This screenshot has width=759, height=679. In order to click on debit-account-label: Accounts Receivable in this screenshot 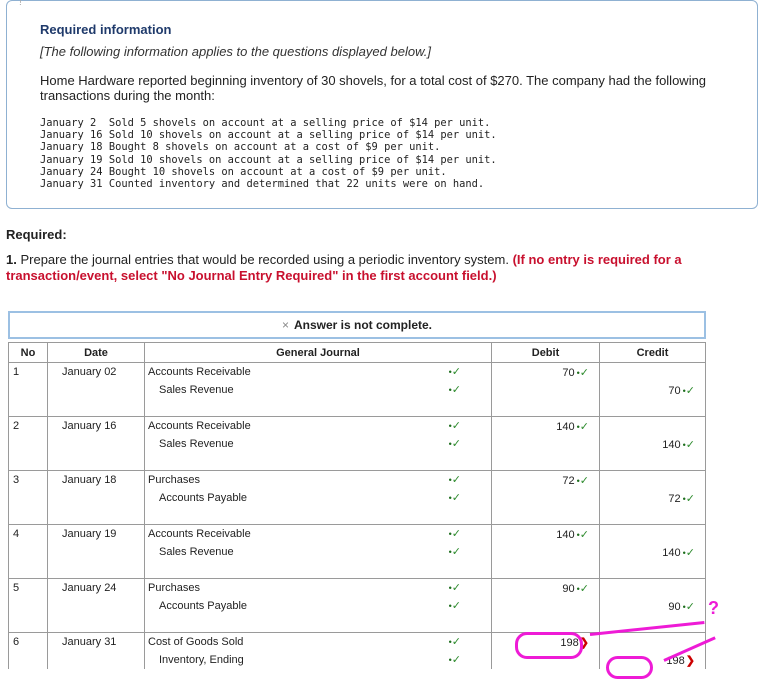, I will do `click(199, 426)`.